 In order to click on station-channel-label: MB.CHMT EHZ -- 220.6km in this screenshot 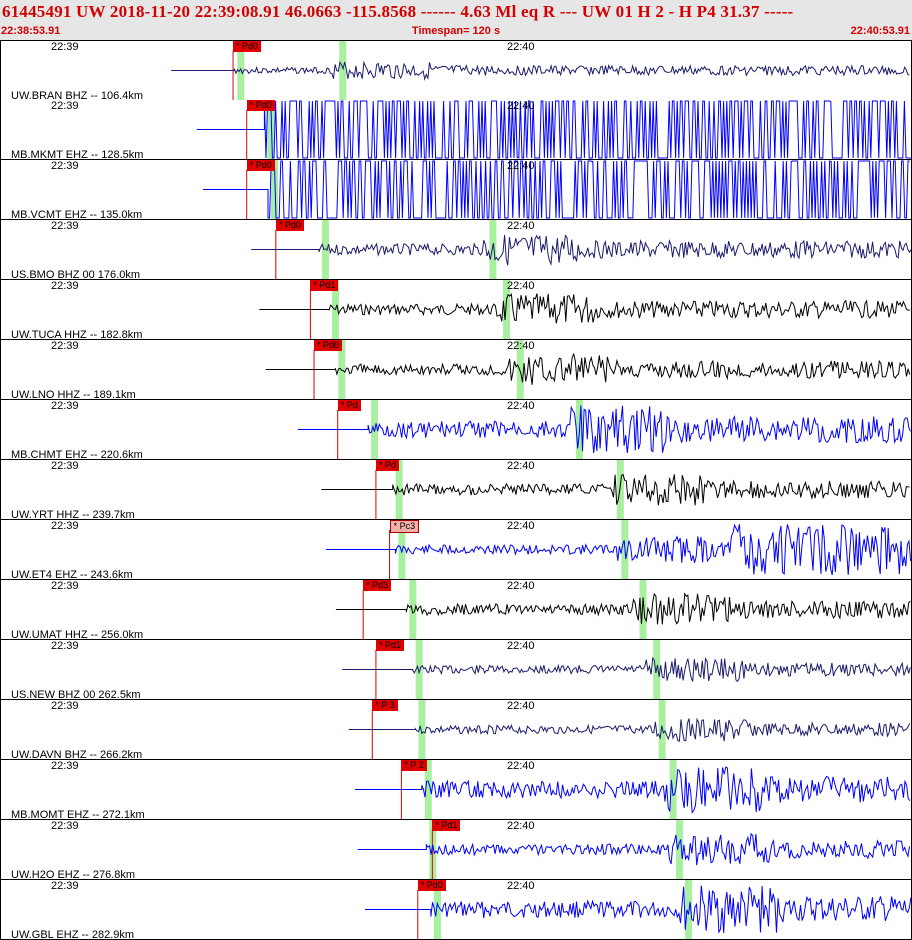, I will do `click(77, 454)`.